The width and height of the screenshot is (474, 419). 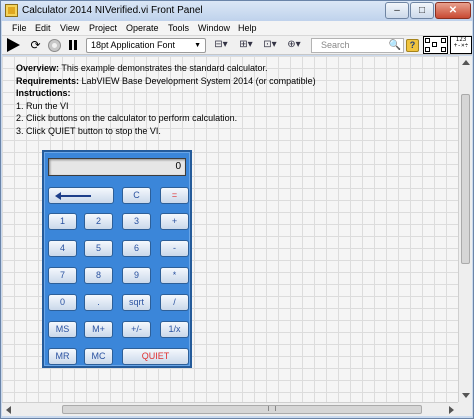 I want to click on scroll-down-icon, so click(x=466, y=395).